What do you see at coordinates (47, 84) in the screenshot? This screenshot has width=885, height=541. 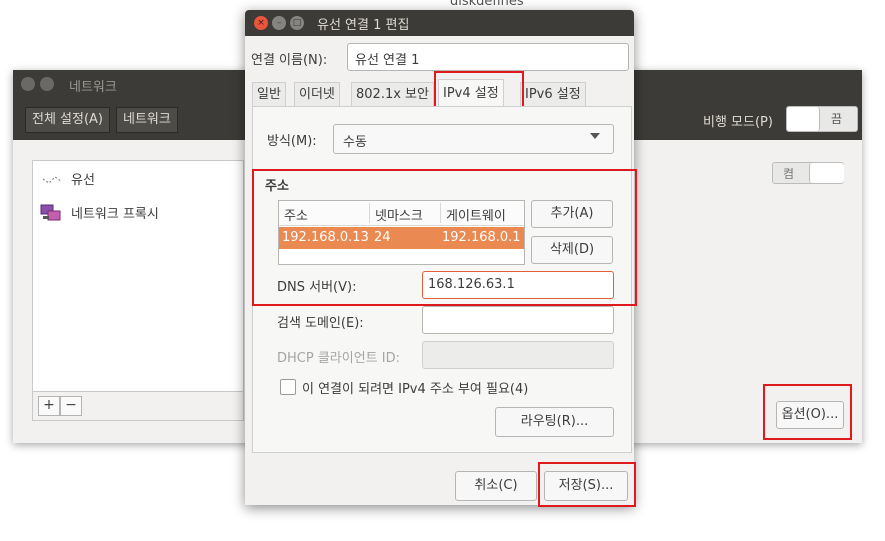 I see `minimize-icon` at bounding box center [47, 84].